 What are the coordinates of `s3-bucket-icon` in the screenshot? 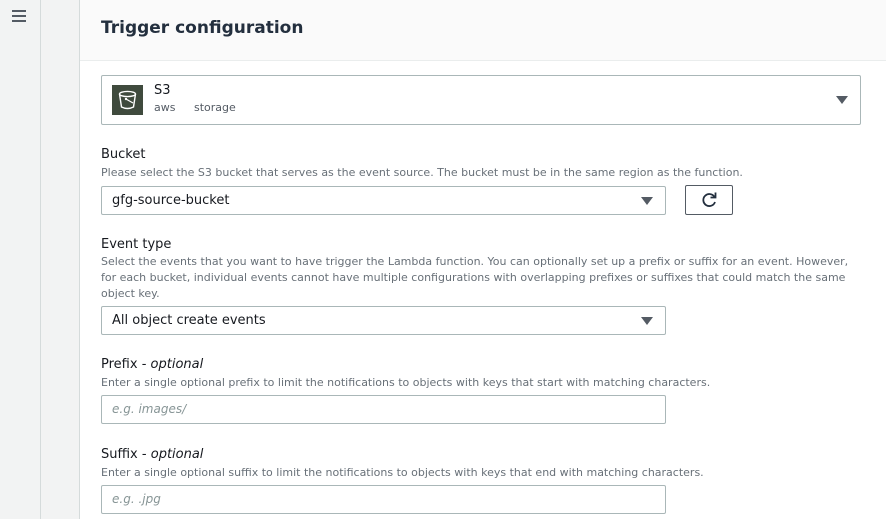 It's located at (127, 100).